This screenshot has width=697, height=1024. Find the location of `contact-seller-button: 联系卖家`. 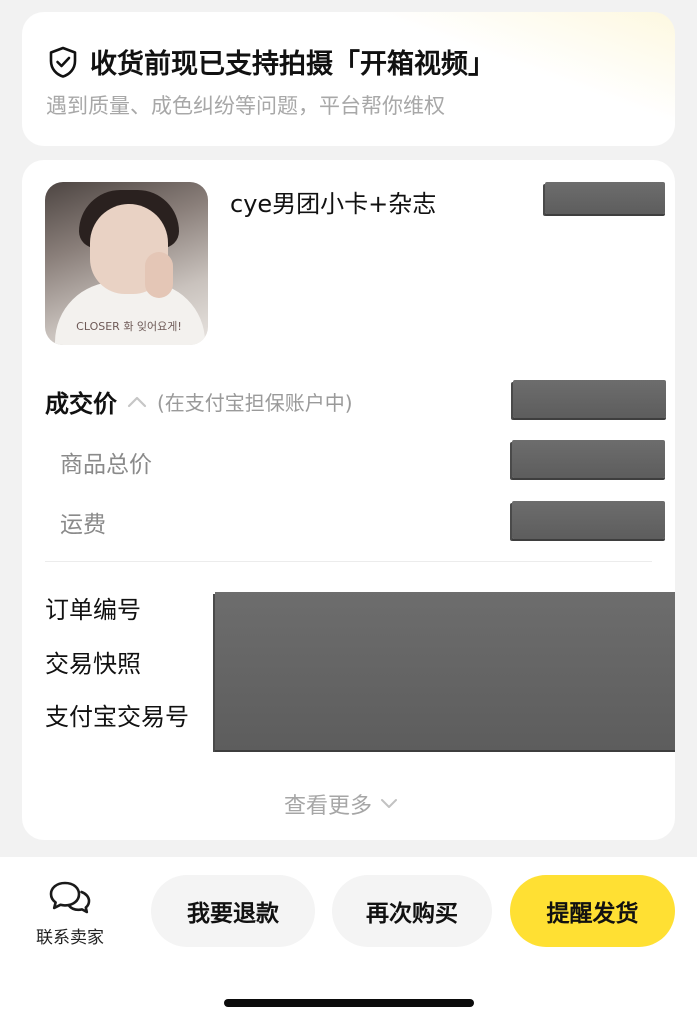

contact-seller-button: 联系卖家 is located at coordinates (70, 913).